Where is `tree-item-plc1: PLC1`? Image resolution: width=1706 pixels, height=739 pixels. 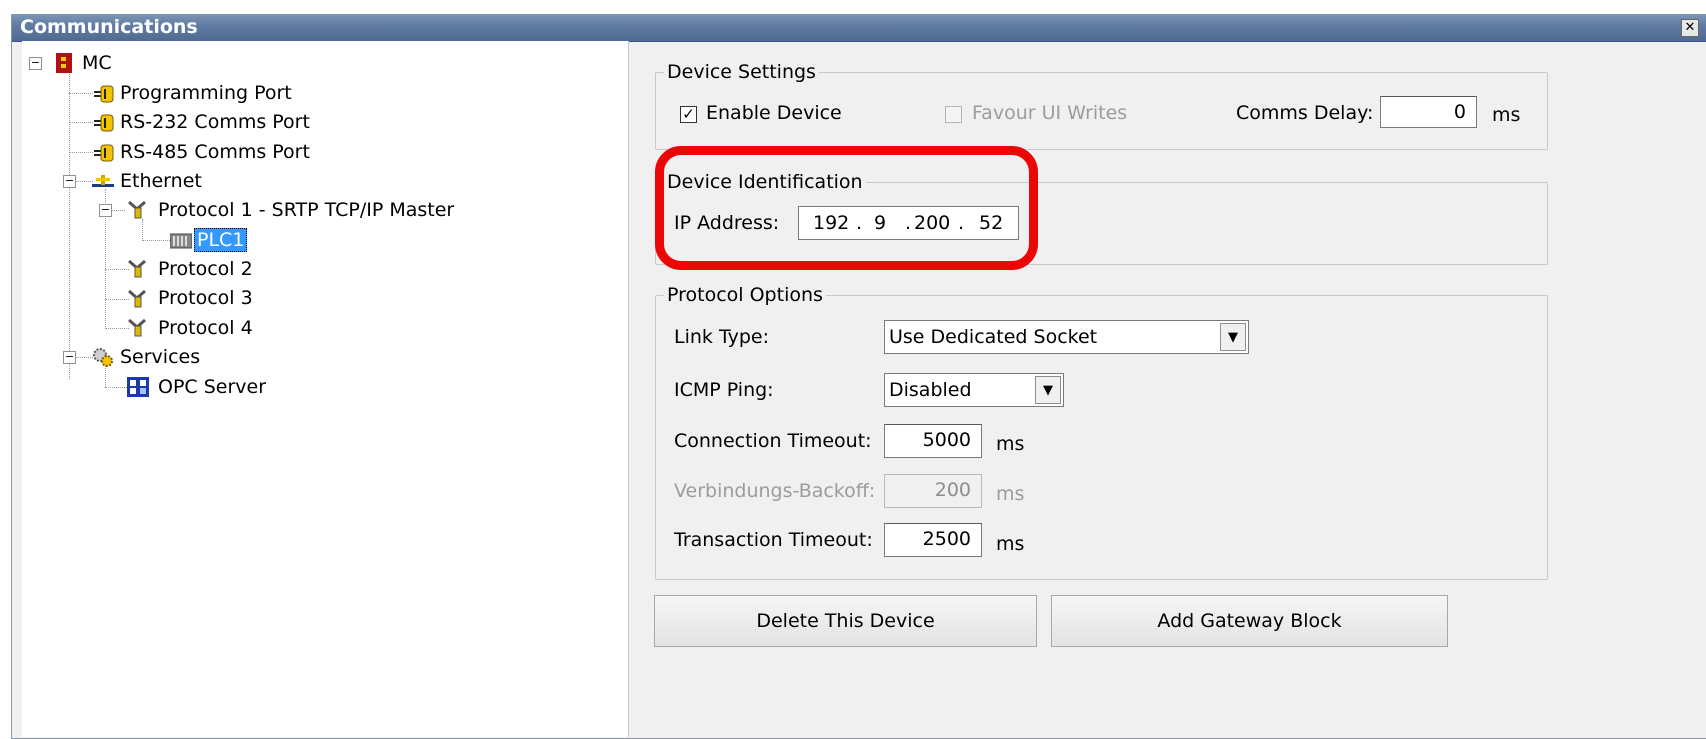 tree-item-plc1: PLC1 is located at coordinates (221, 240).